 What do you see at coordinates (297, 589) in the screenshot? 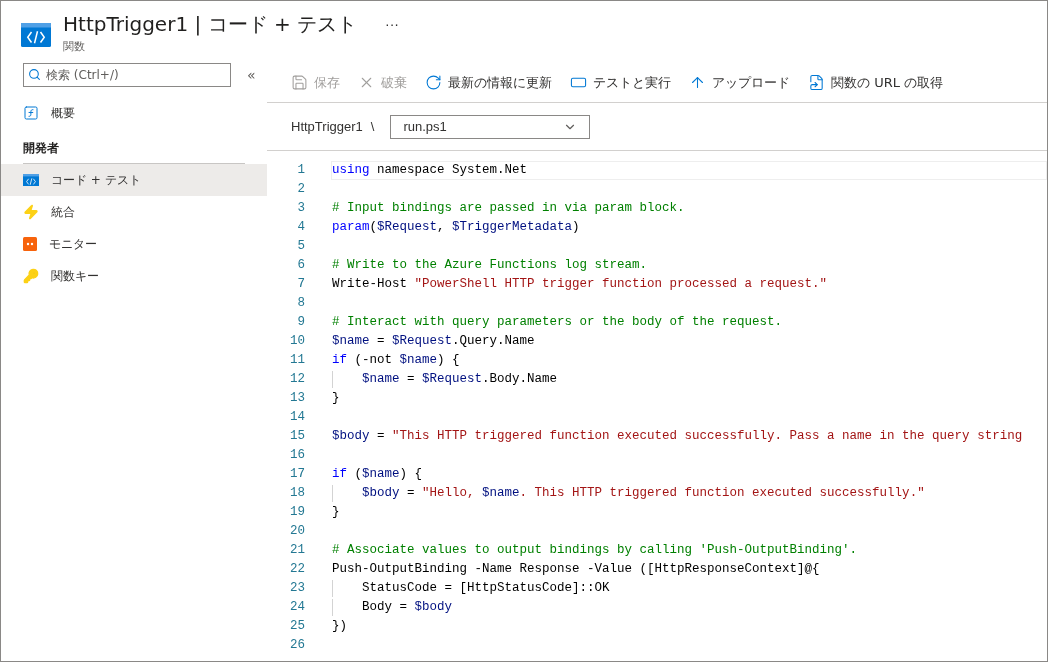
I see `line-number: 23` at bounding box center [297, 589].